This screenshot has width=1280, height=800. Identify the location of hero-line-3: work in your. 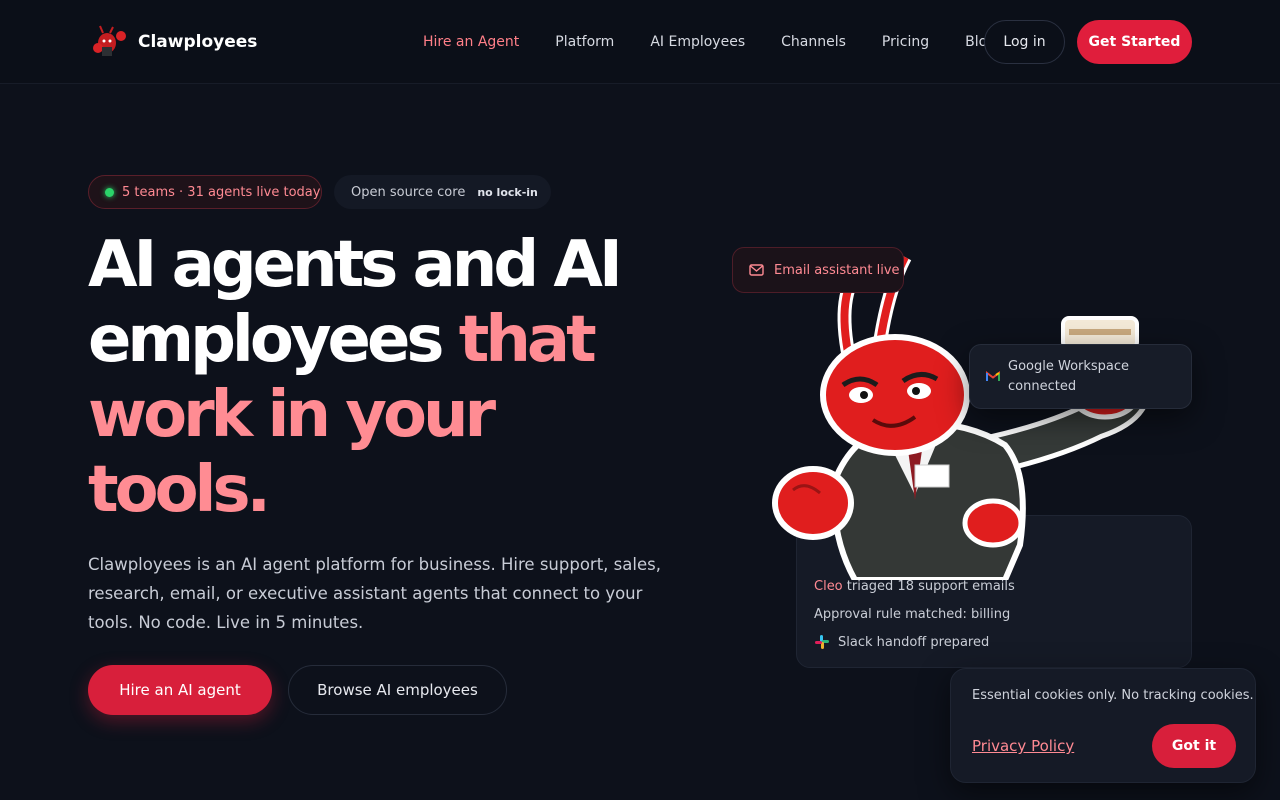
(292, 415).